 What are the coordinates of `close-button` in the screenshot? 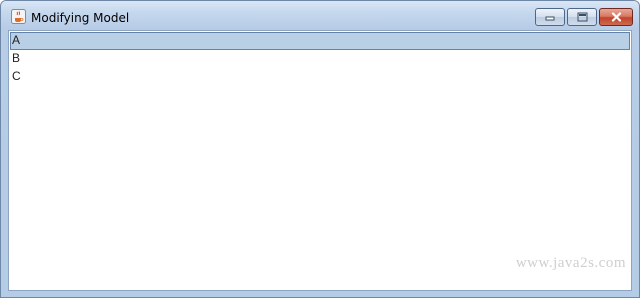 It's located at (616, 17).